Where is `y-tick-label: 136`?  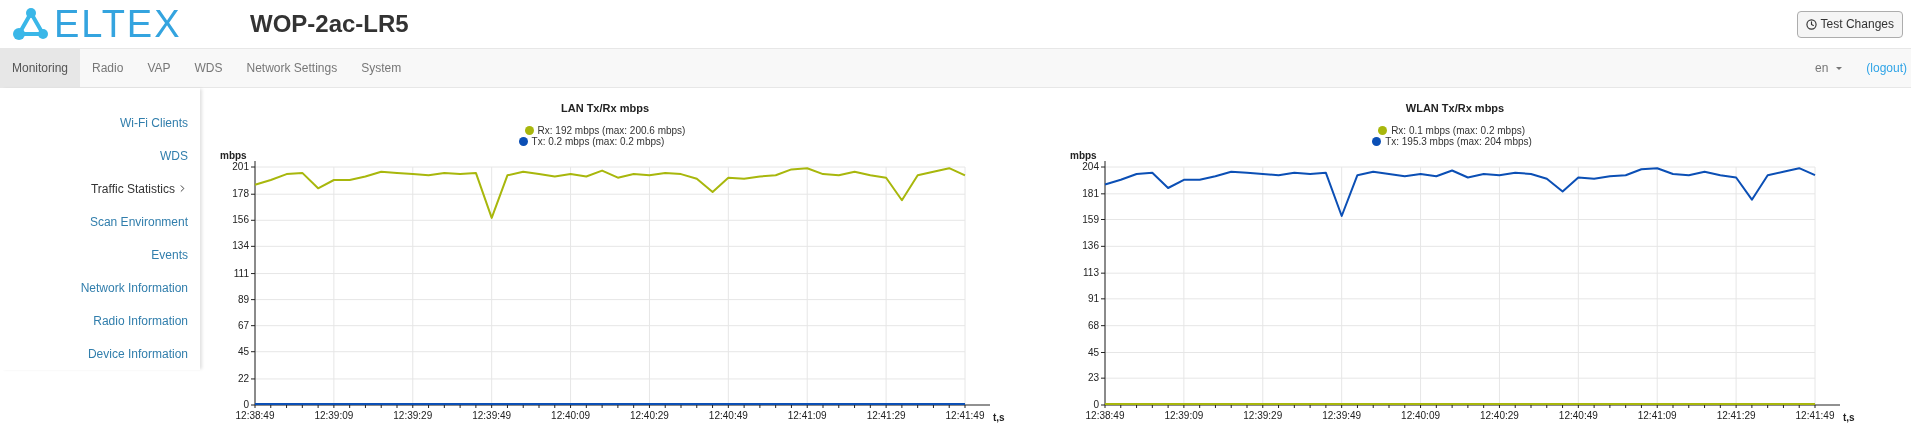
y-tick-label: 136 is located at coordinates (1090, 245).